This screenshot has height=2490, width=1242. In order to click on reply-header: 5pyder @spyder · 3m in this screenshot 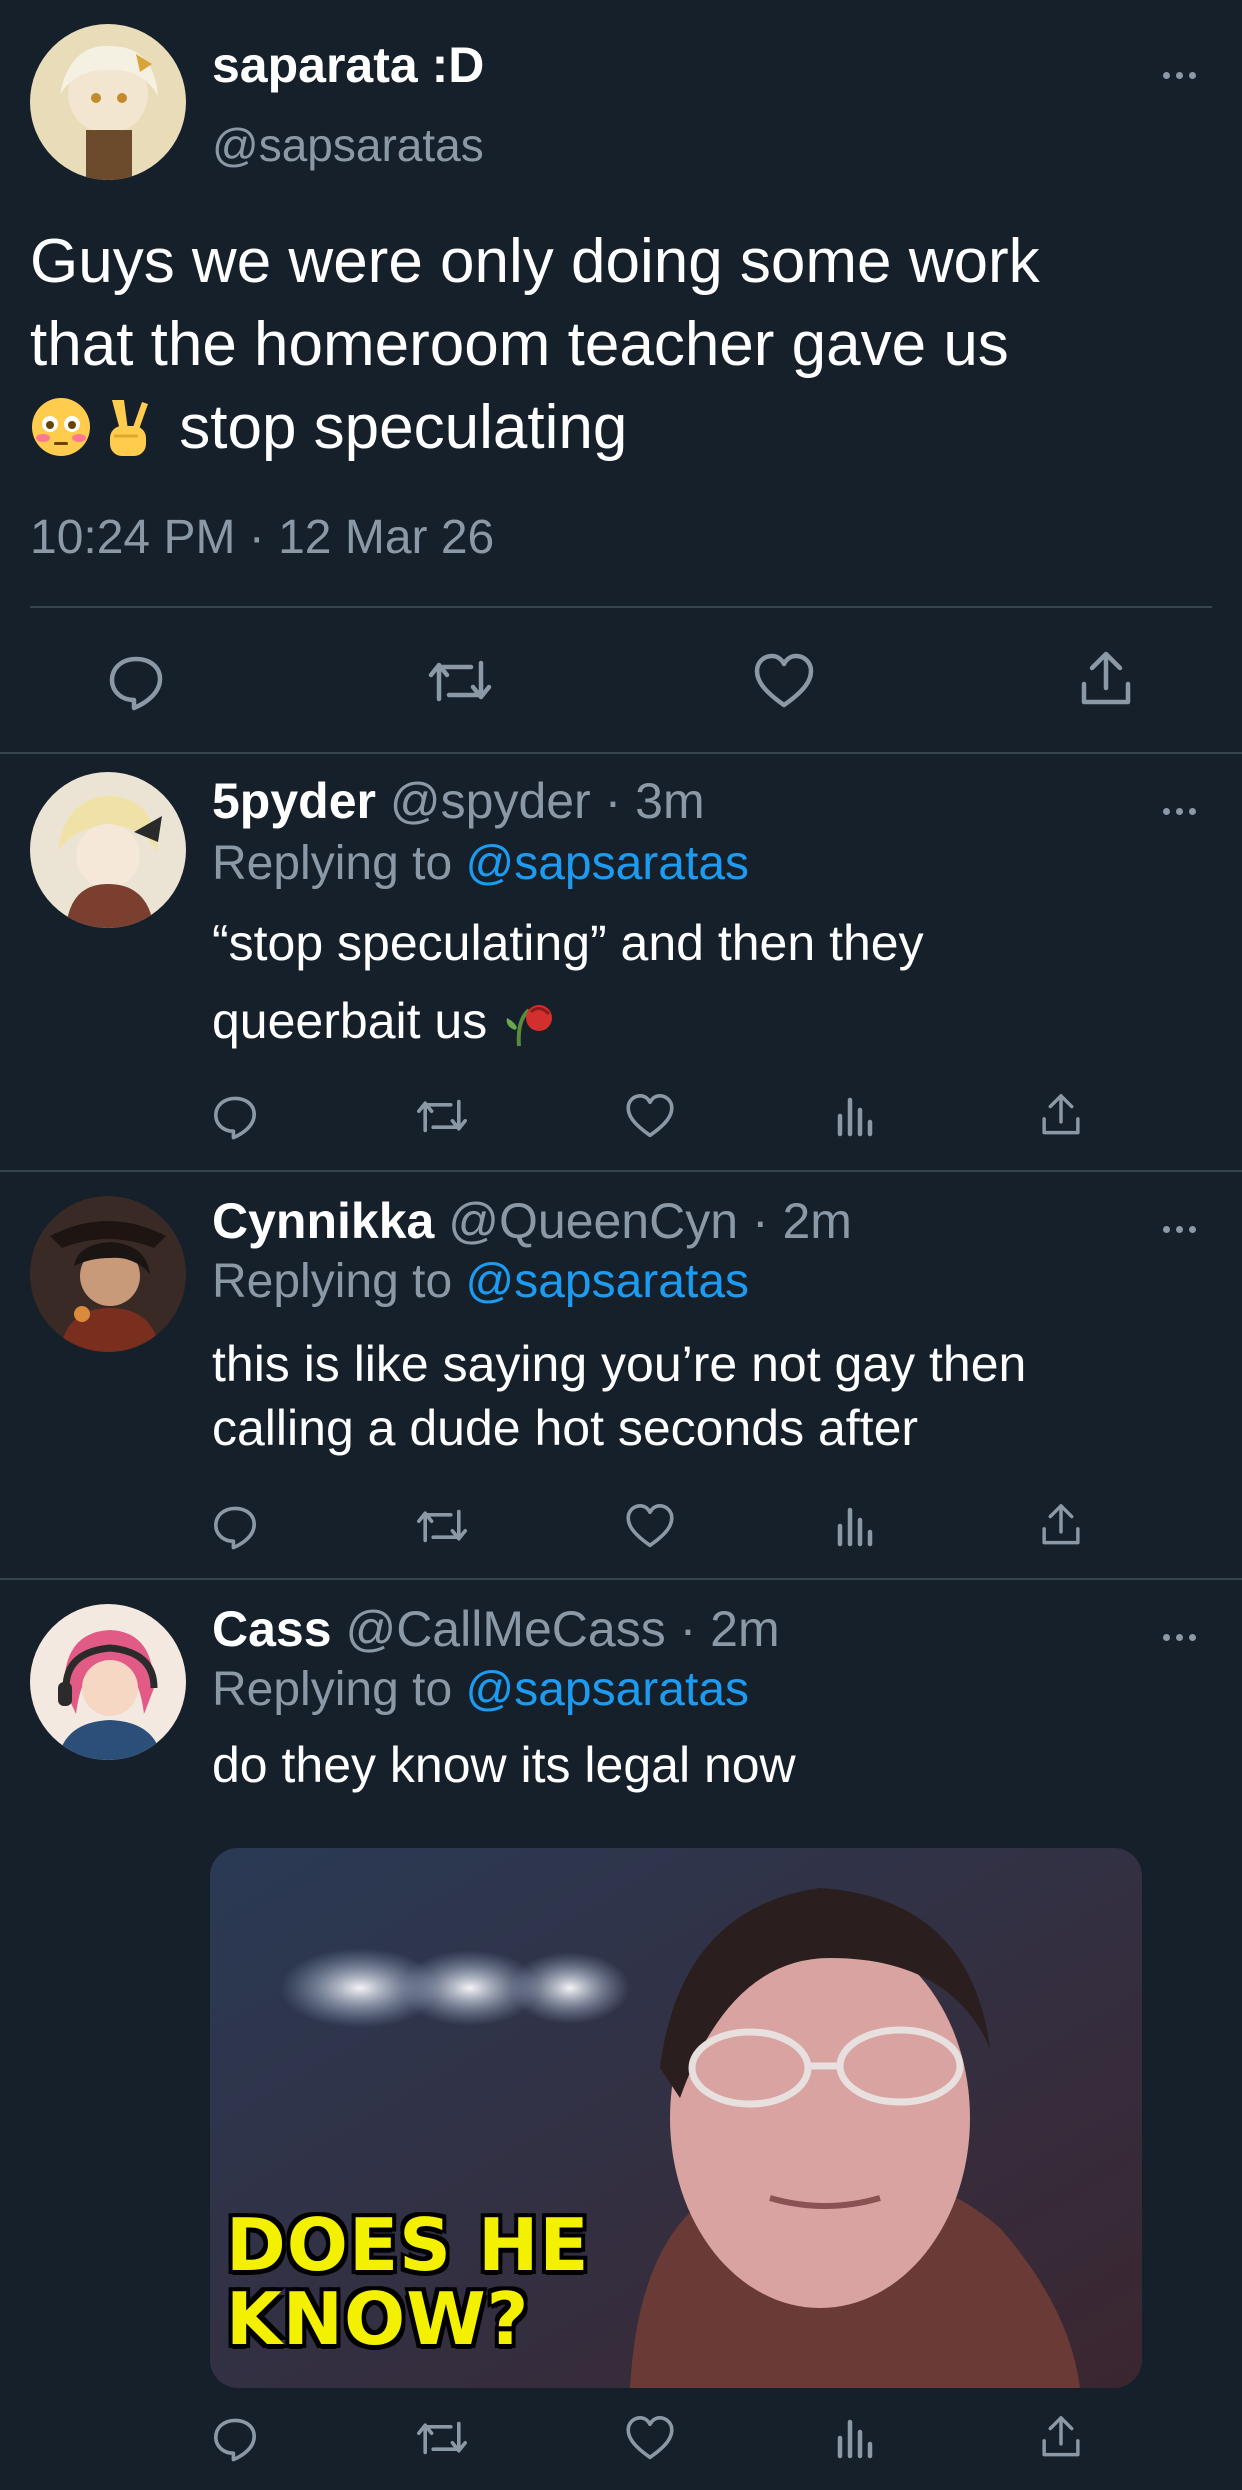, I will do `click(458, 801)`.